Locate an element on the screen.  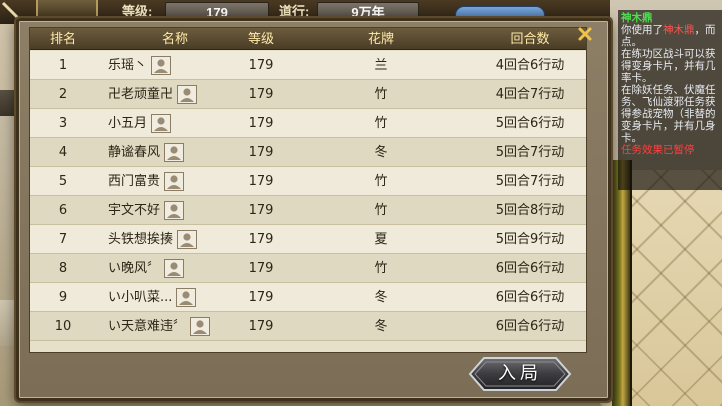
rank-cell: 4 is located at coordinates (63, 152).